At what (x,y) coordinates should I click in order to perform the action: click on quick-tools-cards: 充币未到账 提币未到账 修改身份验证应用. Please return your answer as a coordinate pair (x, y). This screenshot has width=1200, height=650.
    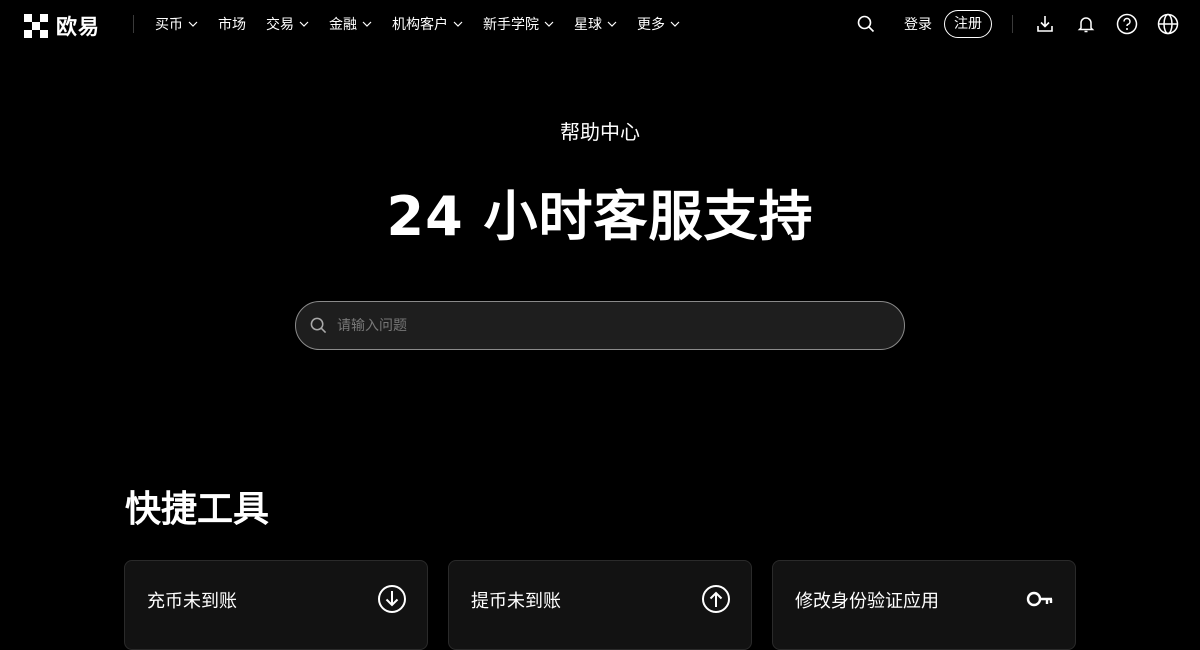
    Looking at the image, I should click on (600, 605).